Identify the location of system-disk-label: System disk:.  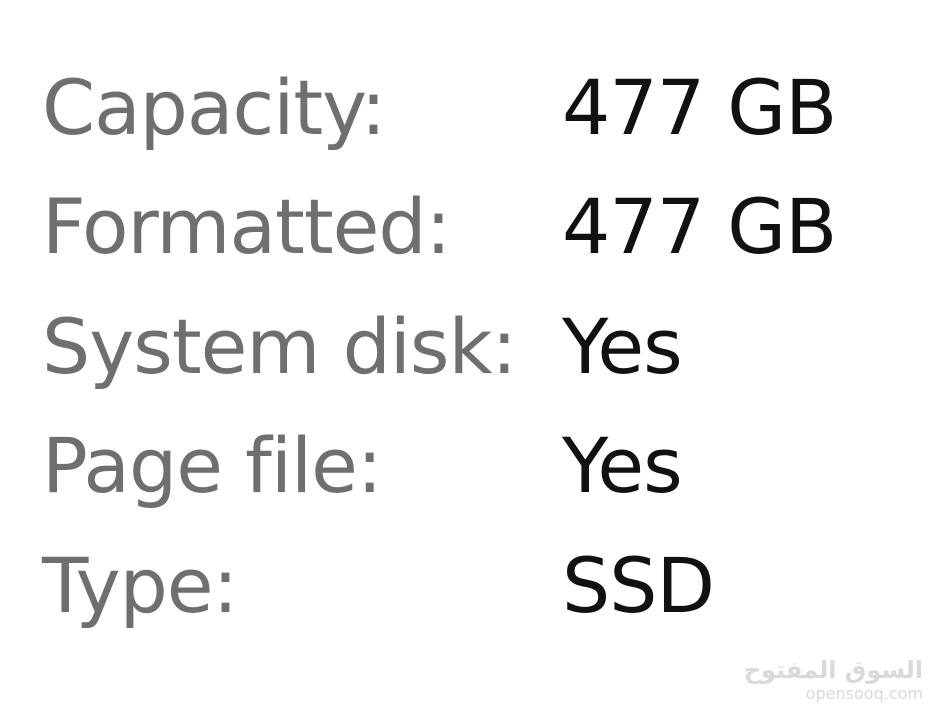
(279, 346).